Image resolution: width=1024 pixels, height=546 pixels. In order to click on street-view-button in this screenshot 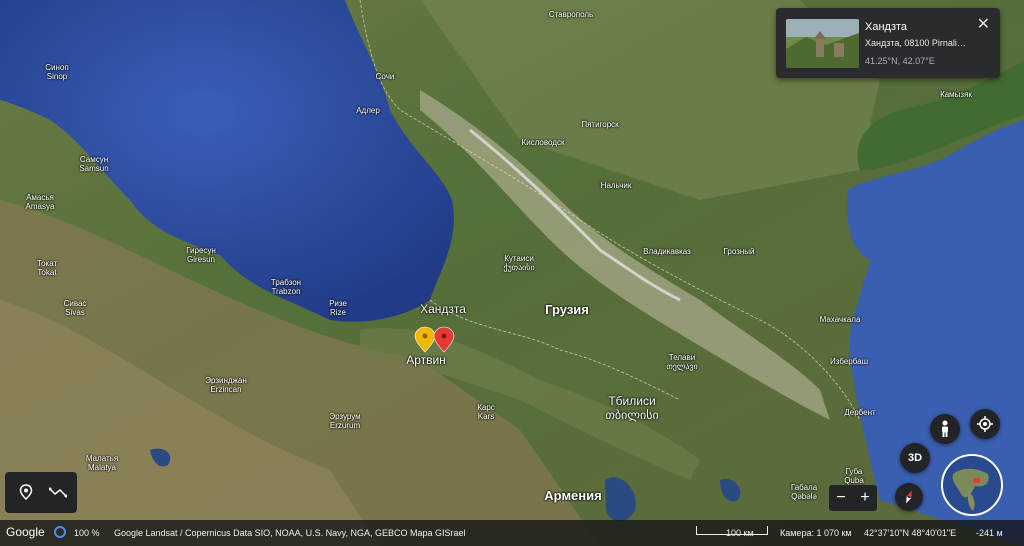, I will do `click(945, 429)`.